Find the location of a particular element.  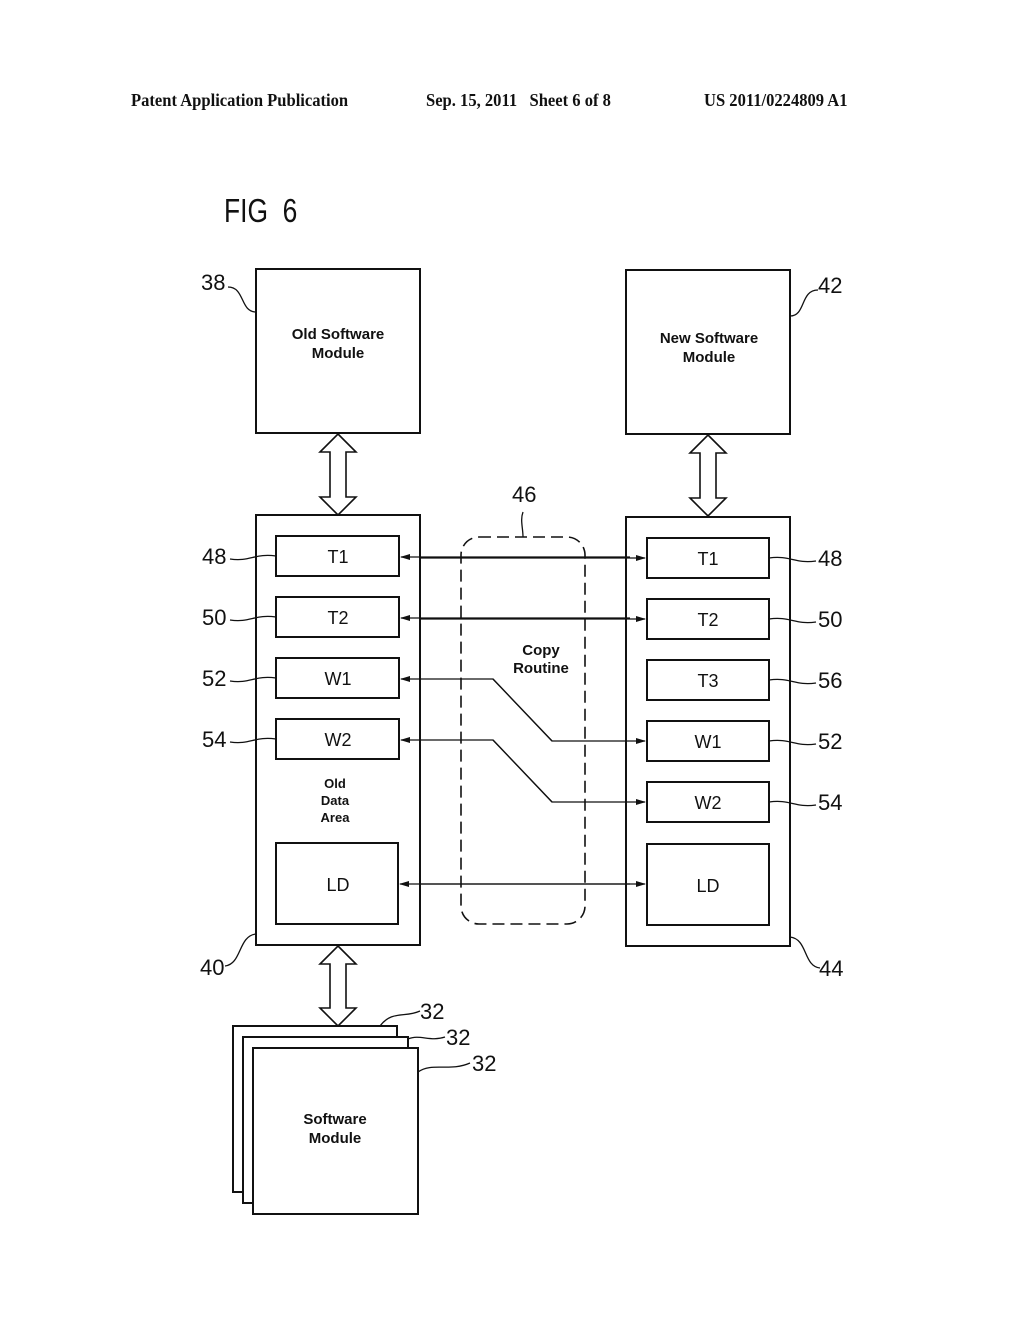

new-cell-ld-label: LD is located at coordinates (707, 886).